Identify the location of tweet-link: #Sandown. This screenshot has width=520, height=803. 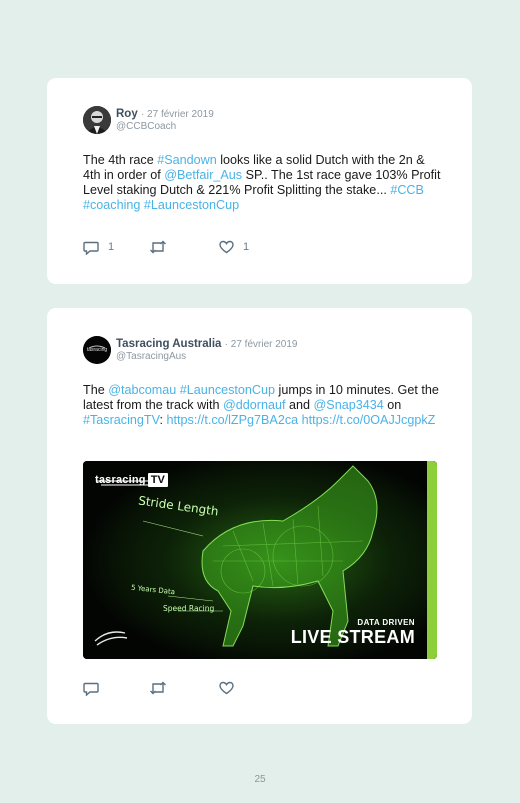
(187, 160).